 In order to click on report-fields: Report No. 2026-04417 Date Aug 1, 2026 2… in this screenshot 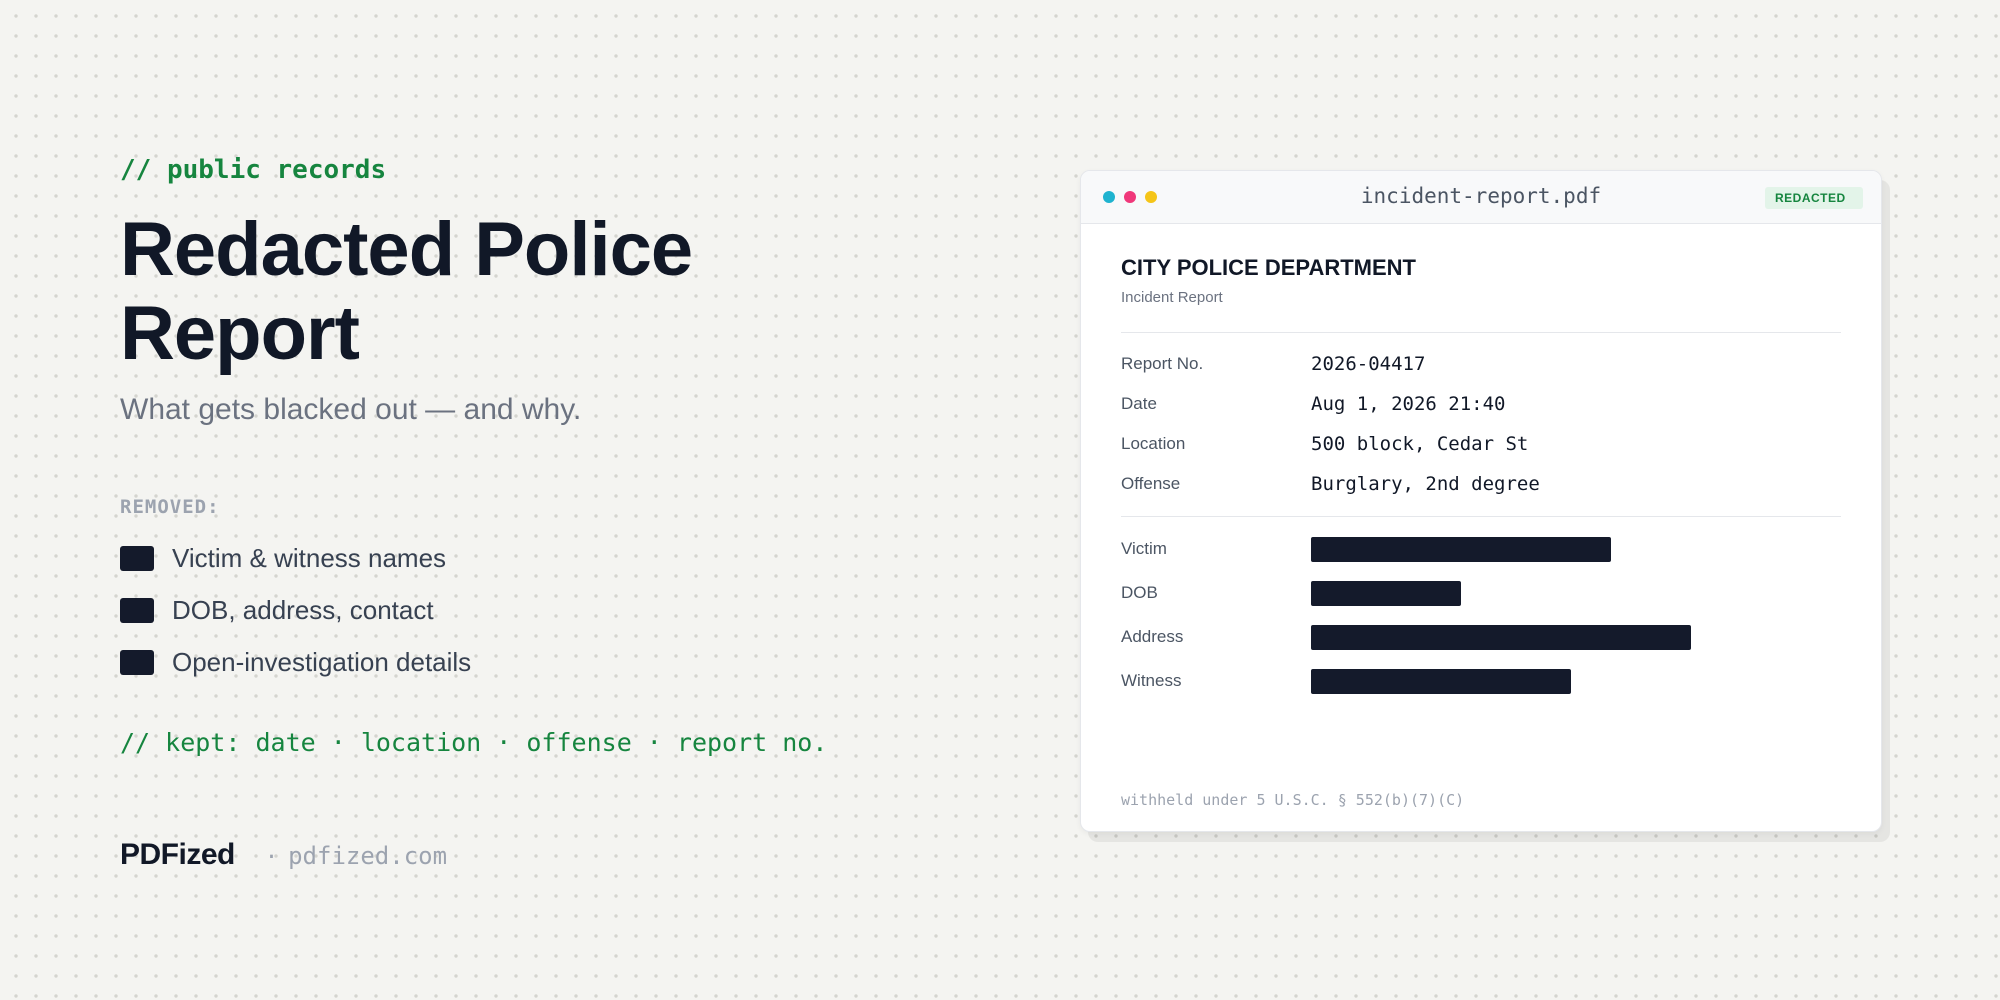, I will do `click(1481, 424)`.